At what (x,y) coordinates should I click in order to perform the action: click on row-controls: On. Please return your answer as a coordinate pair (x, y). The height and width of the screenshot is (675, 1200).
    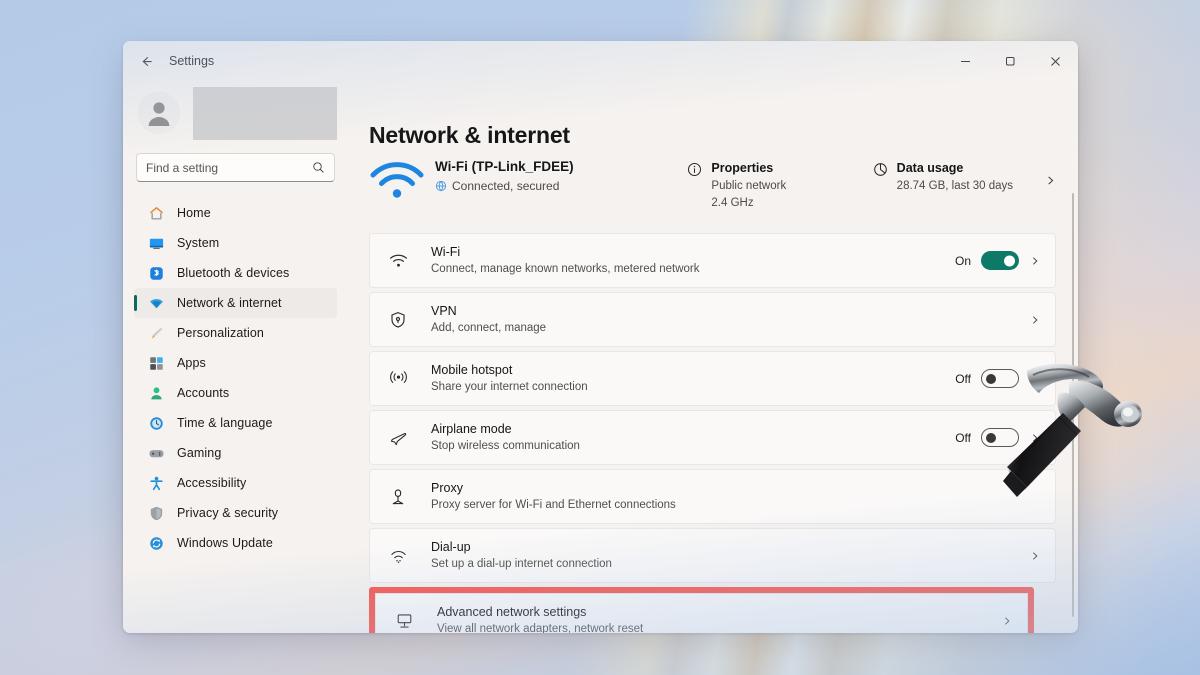
    Looking at the image, I should click on (998, 260).